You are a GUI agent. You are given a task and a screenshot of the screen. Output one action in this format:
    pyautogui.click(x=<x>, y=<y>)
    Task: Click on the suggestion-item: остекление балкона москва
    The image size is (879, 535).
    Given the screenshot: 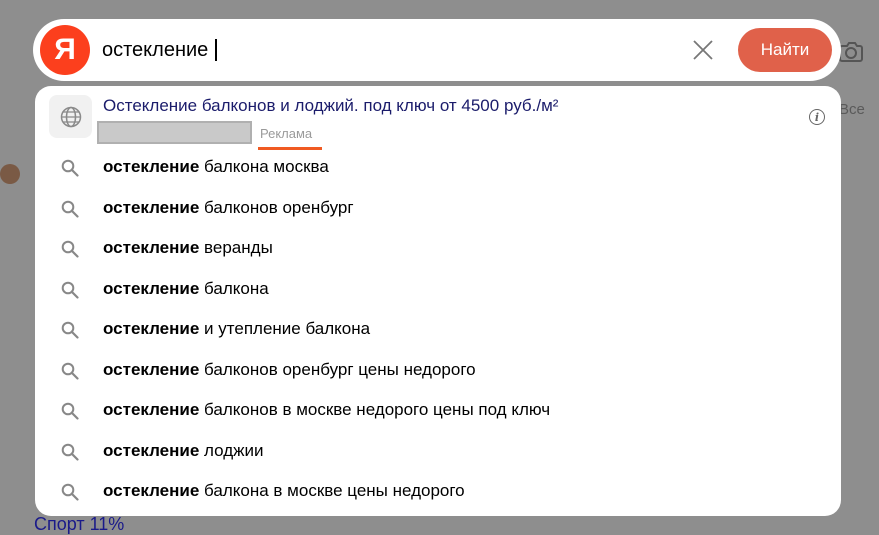 What is the action you would take?
    pyautogui.click(x=438, y=167)
    